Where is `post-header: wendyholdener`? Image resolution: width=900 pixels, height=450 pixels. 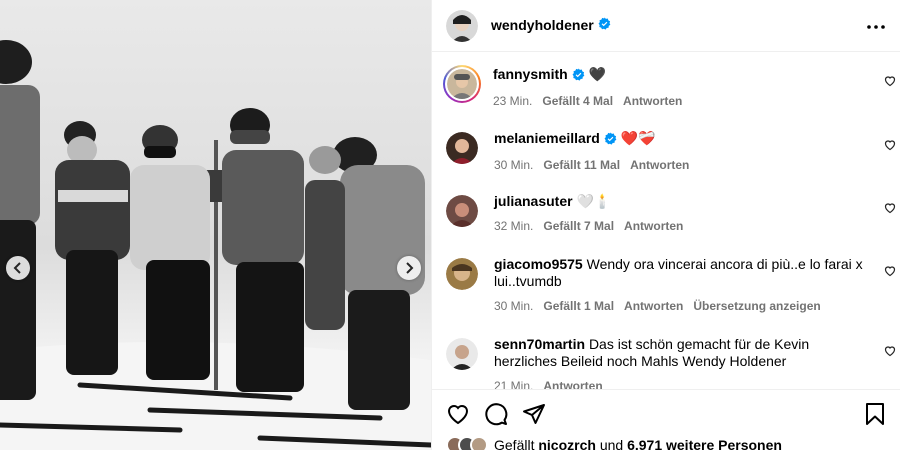
post-header: wendyholdener is located at coordinates (666, 26).